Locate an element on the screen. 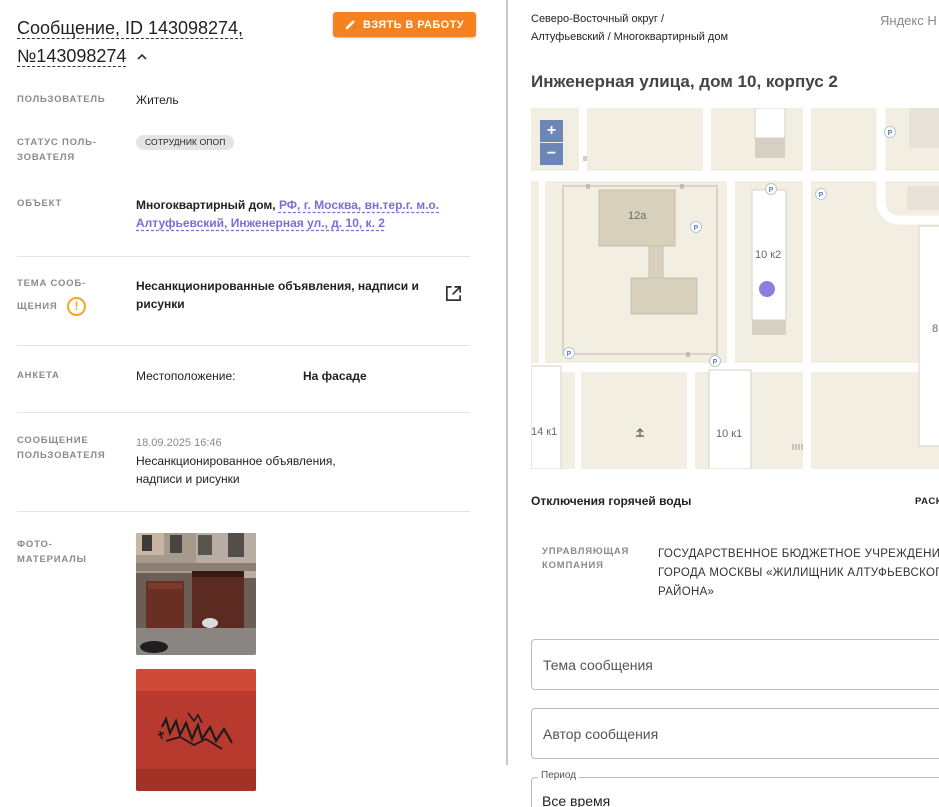 The image size is (939, 807). chevron-up-icon is located at coordinates (142, 57).